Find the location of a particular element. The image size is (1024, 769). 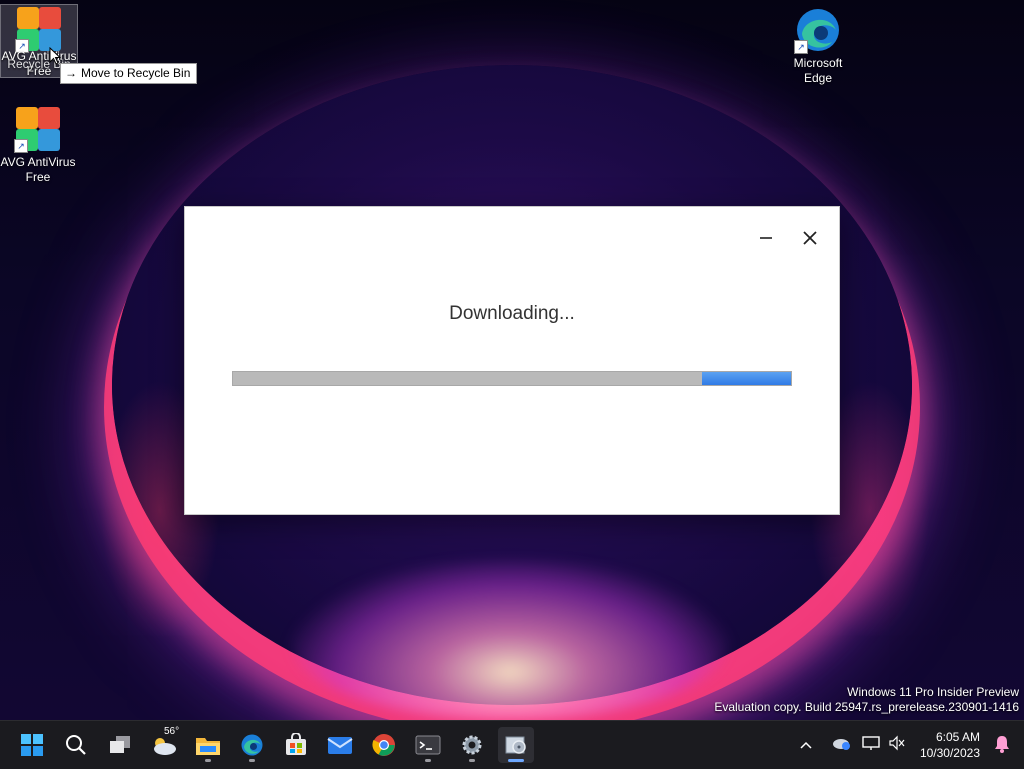

weather-widget: 56° is located at coordinates (164, 744).